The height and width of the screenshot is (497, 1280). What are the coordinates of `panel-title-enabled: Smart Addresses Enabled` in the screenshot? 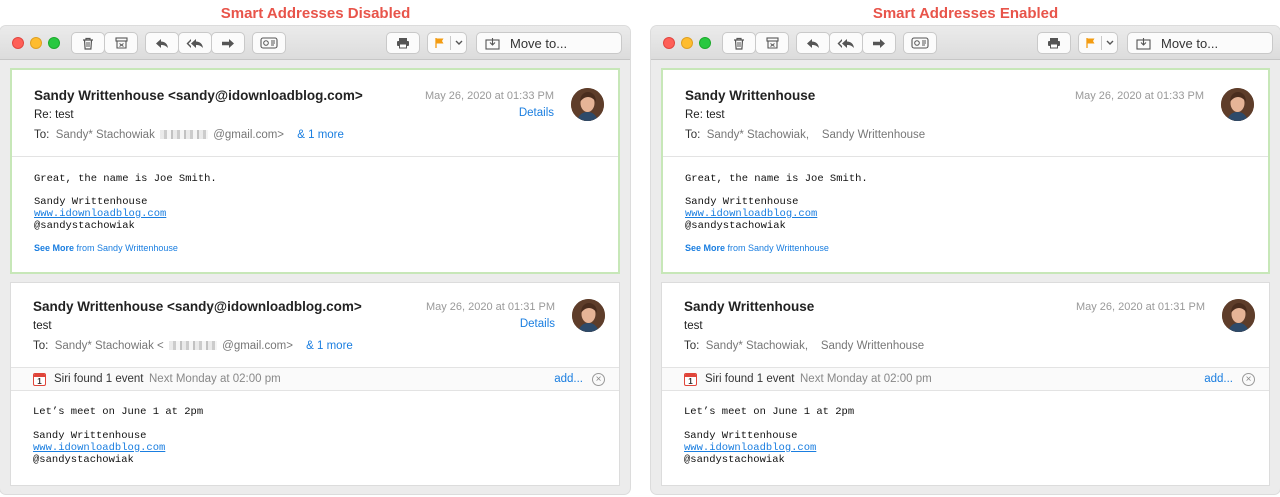 It's located at (965, 13).